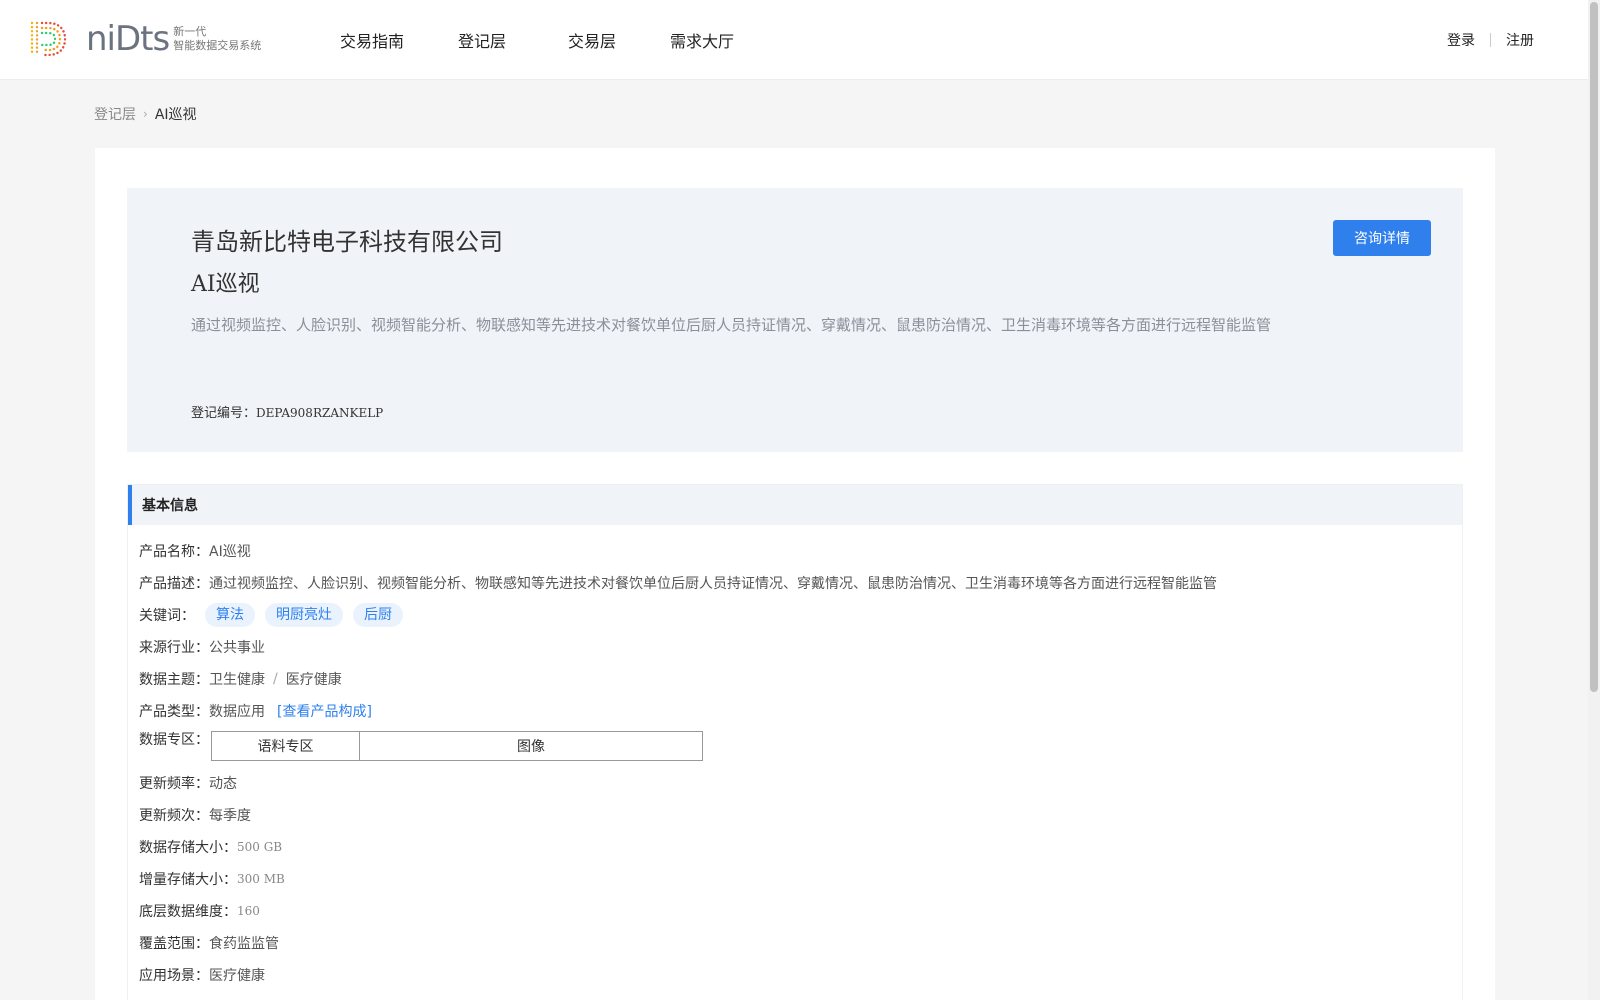 This screenshot has width=1600, height=1000. What do you see at coordinates (174, 648) in the screenshot?
I see `info-label: 来源行业：` at bounding box center [174, 648].